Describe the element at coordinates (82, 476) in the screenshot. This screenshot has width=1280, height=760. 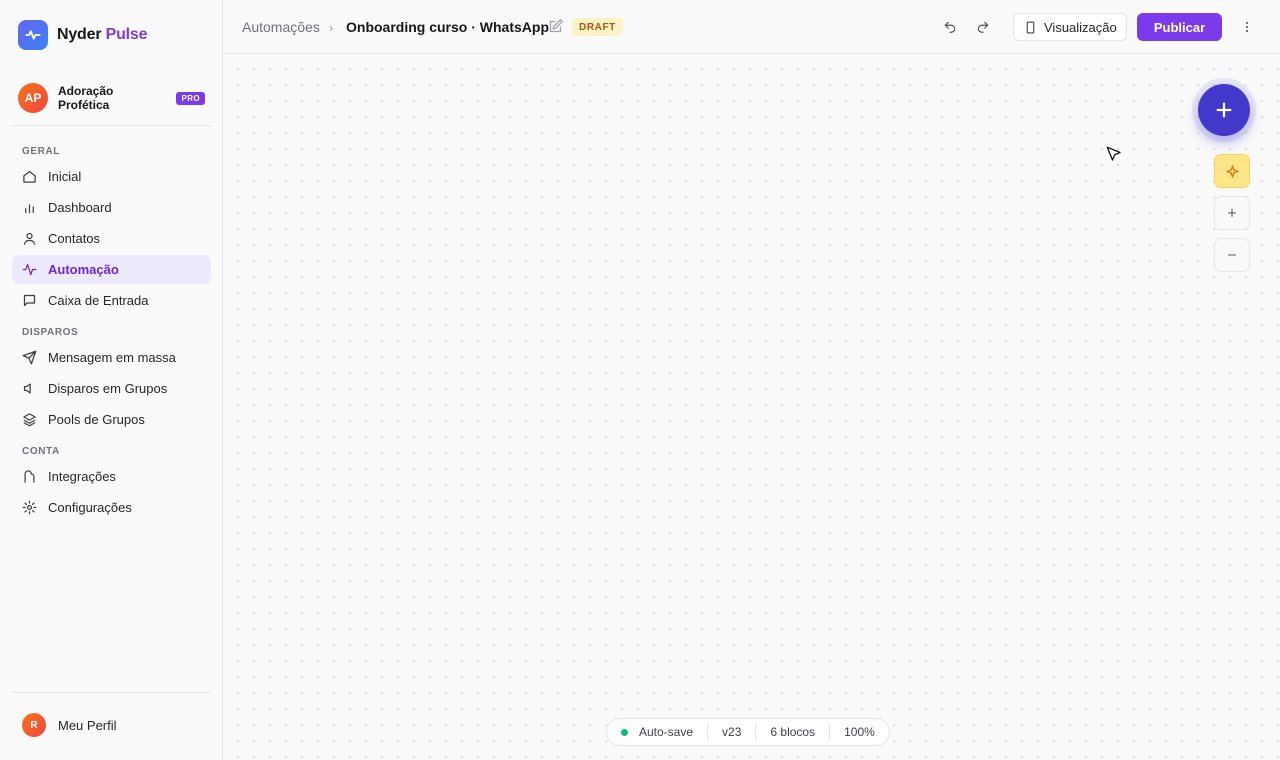
I see `sidebar-item-label: Integrações` at that location.